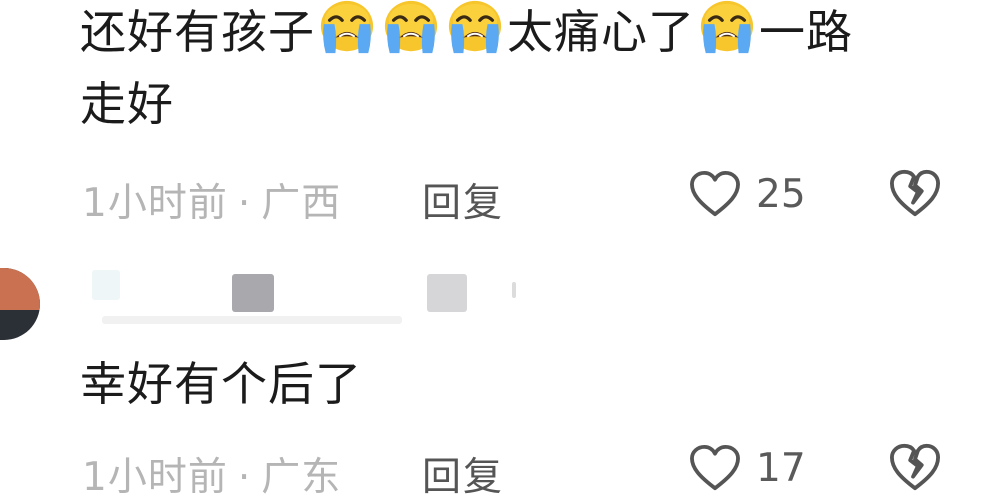  I want to click on comment-timestamp-location: 1小时前 · 广东, so click(211, 471).